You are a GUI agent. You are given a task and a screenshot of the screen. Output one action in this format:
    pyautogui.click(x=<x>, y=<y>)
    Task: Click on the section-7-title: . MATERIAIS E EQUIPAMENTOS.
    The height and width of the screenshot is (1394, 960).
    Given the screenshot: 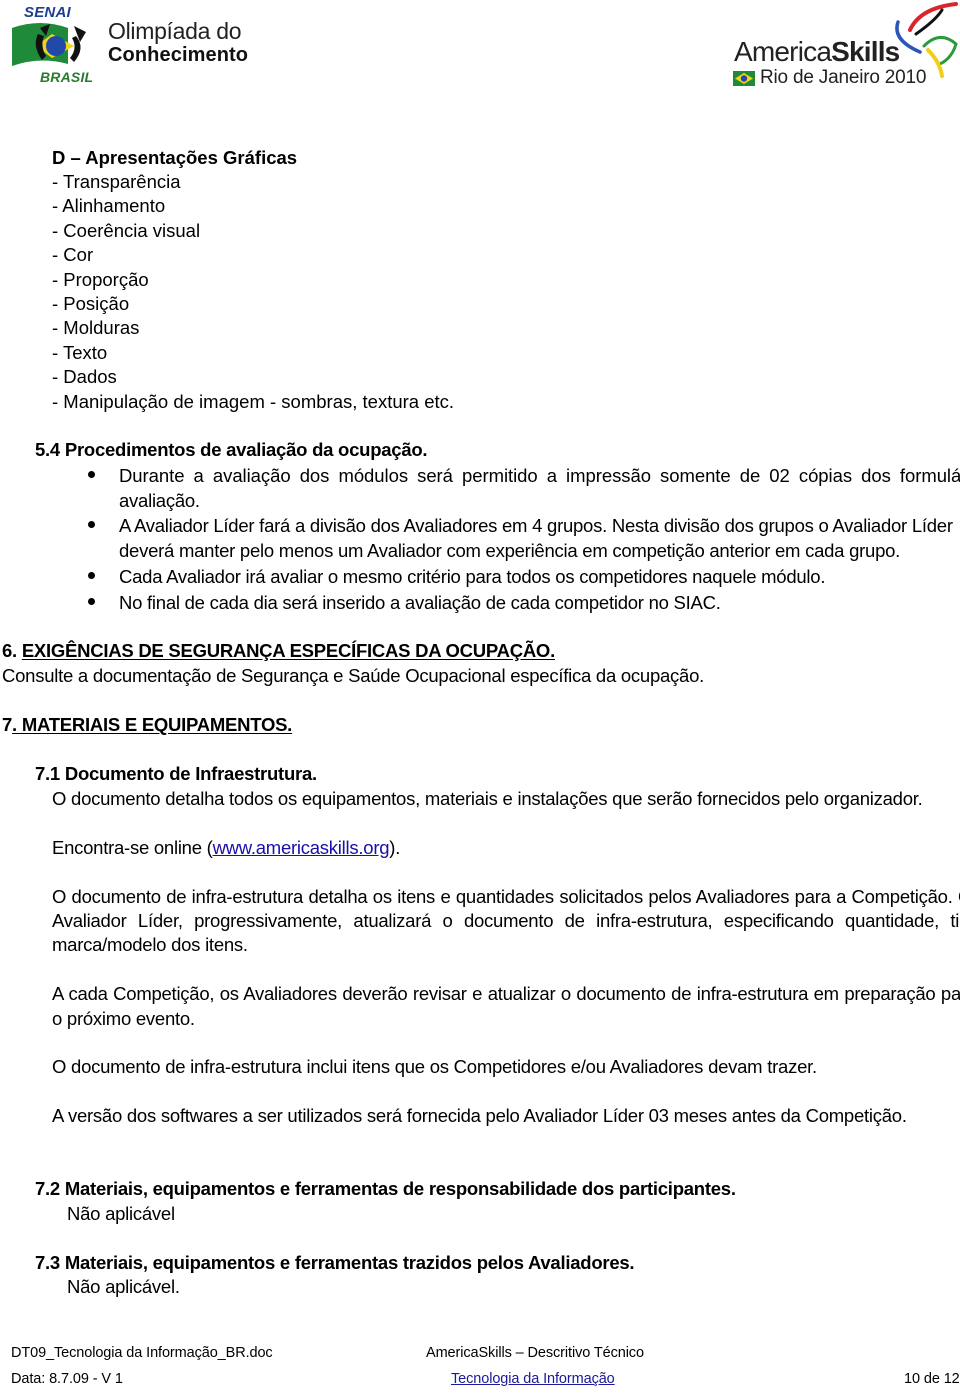 What is the action you would take?
    pyautogui.click(x=152, y=724)
    